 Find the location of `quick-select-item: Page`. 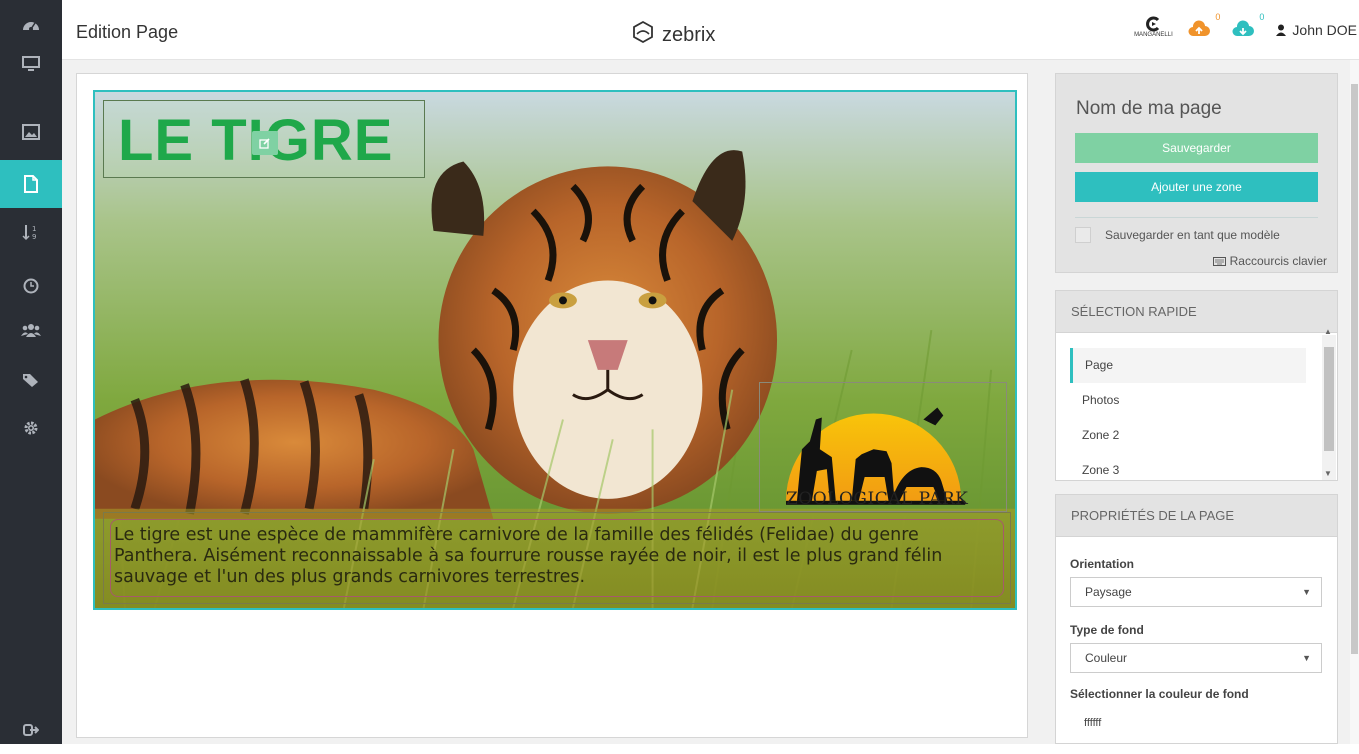

quick-select-item: Page is located at coordinates (1188, 365).